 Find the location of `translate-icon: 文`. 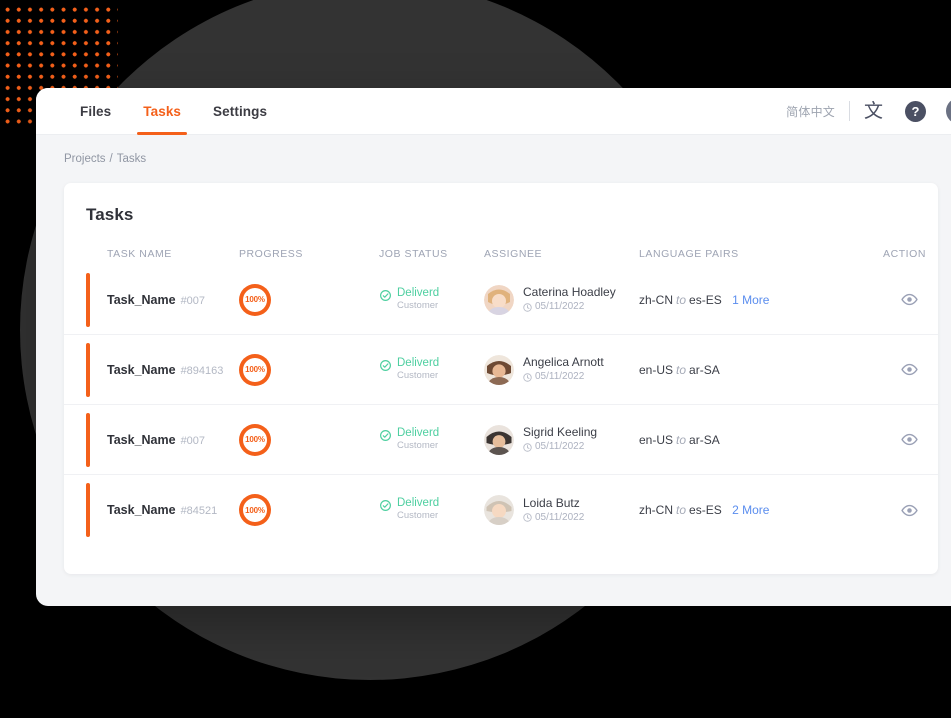

translate-icon: 文 is located at coordinates (873, 111).